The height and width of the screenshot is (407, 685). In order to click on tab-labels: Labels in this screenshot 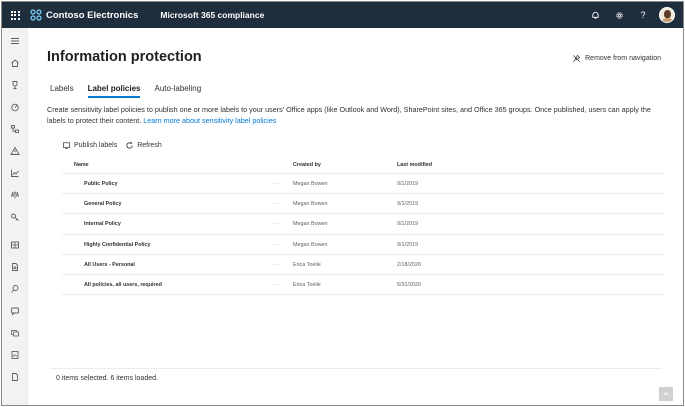, I will do `click(62, 91)`.